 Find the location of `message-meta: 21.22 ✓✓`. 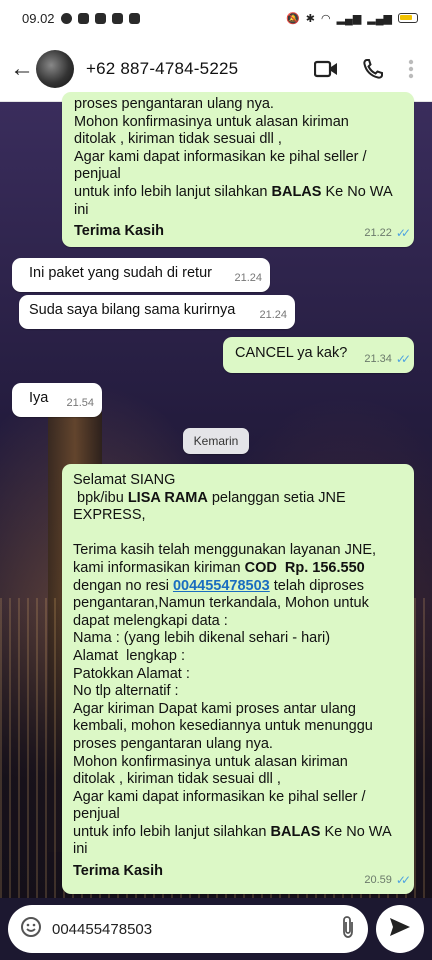

message-meta: 21.22 ✓✓ is located at coordinates (387, 234).